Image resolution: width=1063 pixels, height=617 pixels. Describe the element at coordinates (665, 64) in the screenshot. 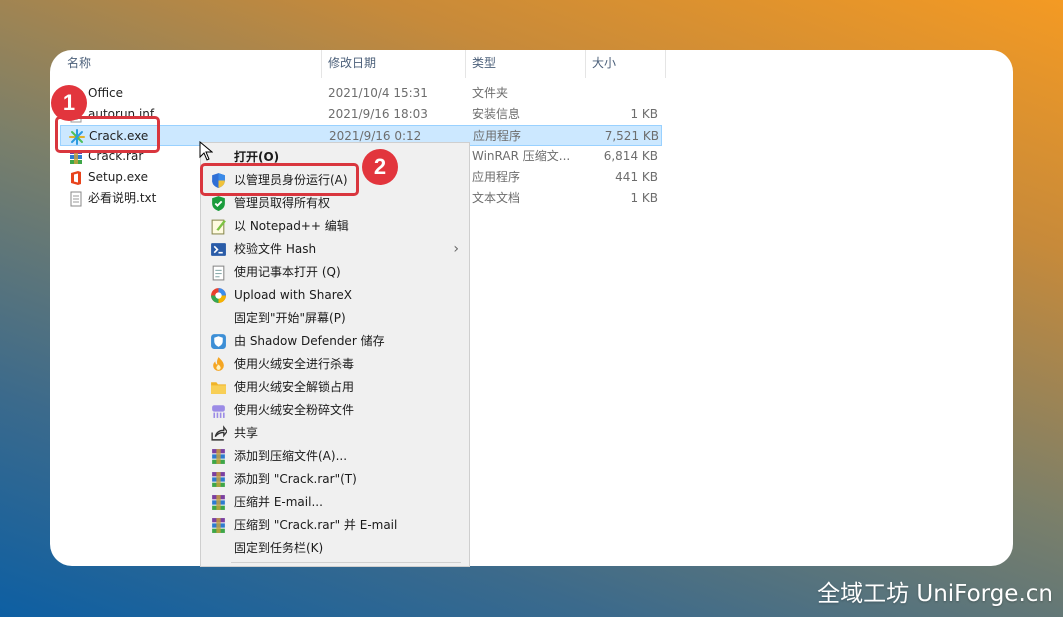

I see `column-divider` at that location.